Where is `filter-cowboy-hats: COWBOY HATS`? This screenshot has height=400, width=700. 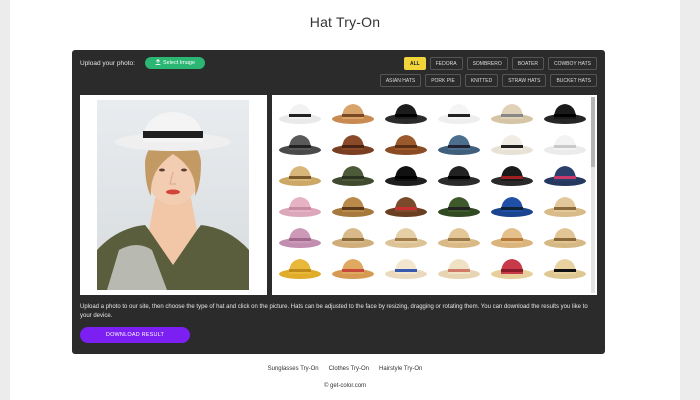
filter-cowboy-hats: COWBOY HATS is located at coordinates (572, 63).